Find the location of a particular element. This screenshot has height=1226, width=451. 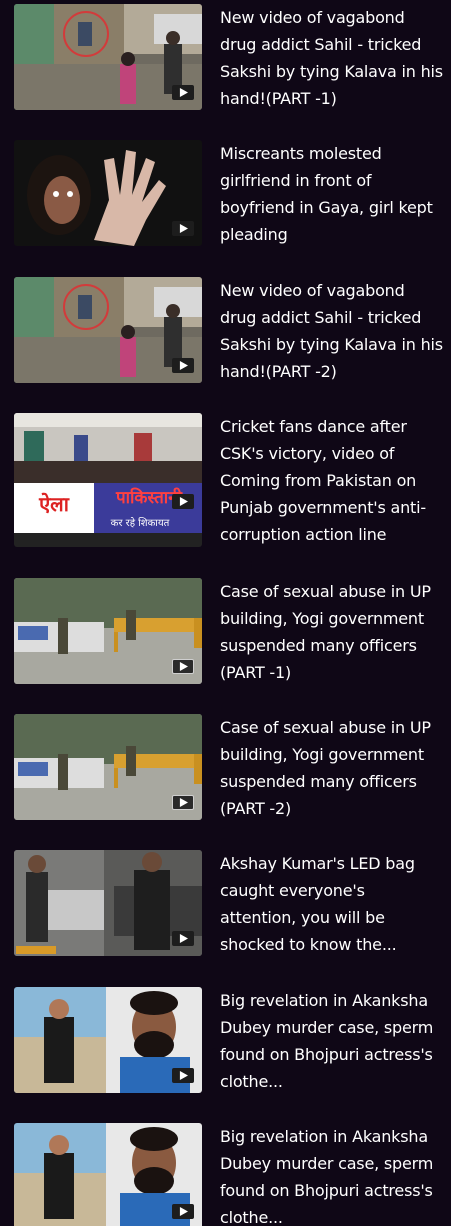

video-thumbnail: ऐला पाकिस्तानी कर रहे शिकायत is located at coordinates (108, 480).